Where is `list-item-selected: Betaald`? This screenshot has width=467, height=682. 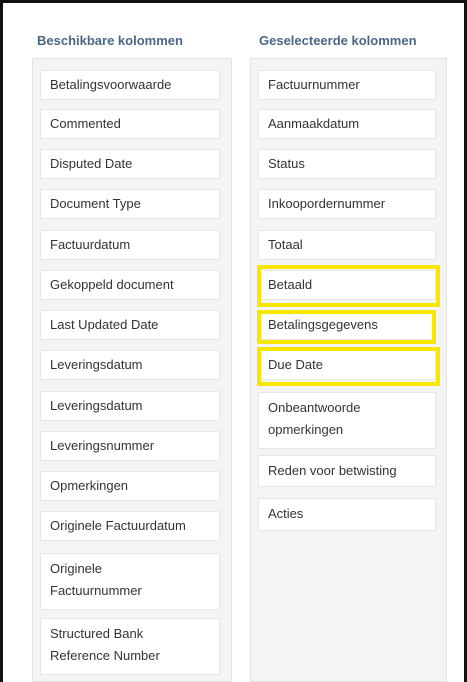
list-item-selected: Betaald is located at coordinates (347, 285).